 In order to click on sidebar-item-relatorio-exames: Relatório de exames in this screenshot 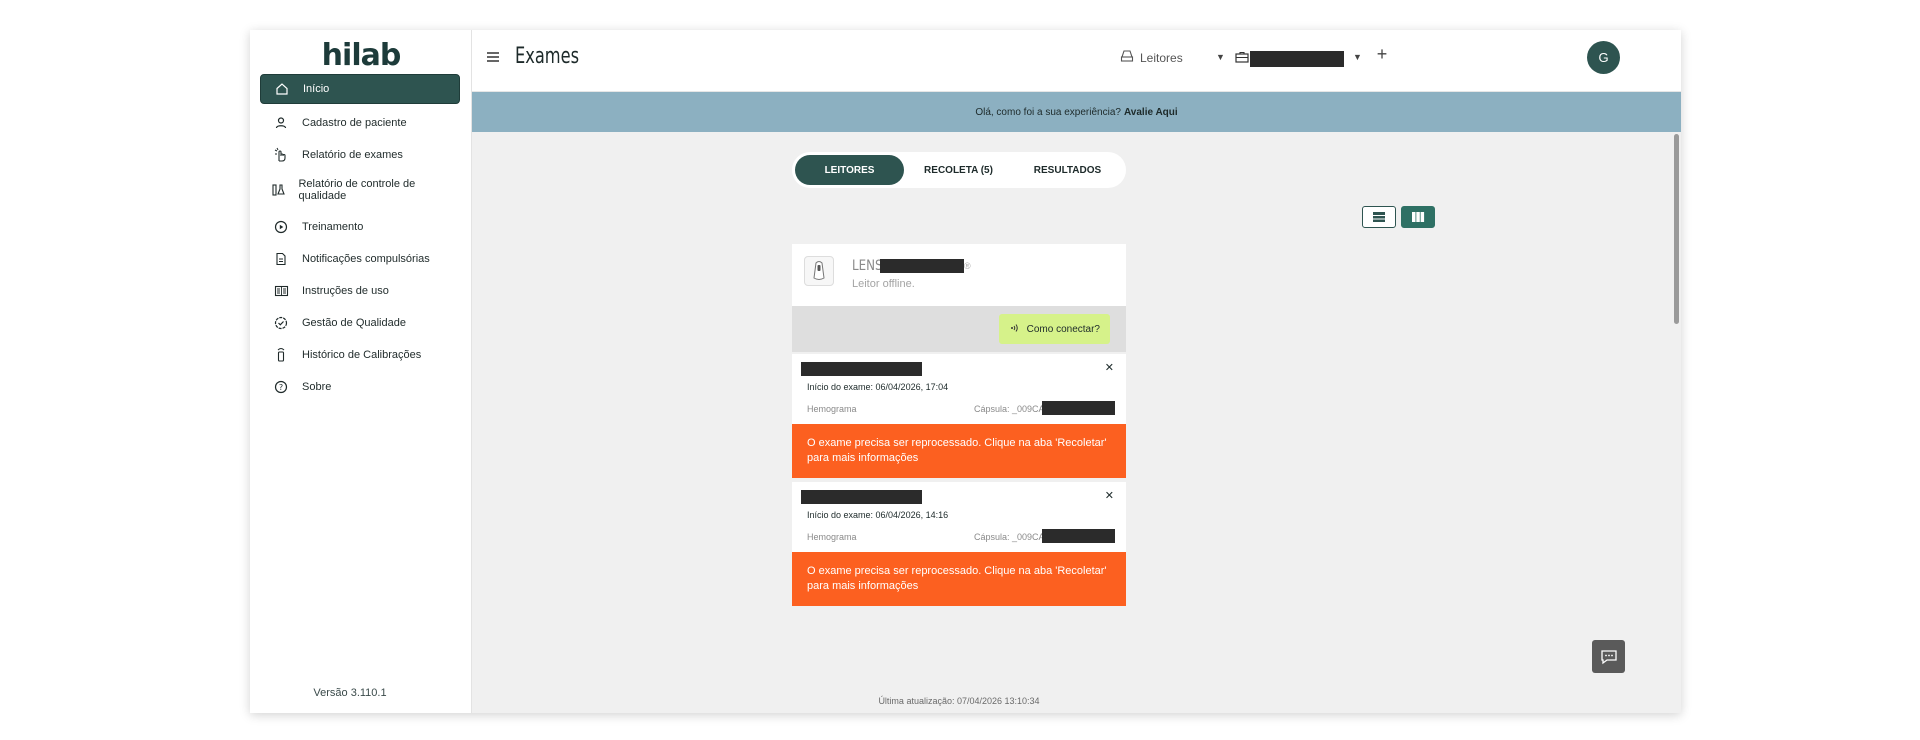, I will do `click(360, 155)`.